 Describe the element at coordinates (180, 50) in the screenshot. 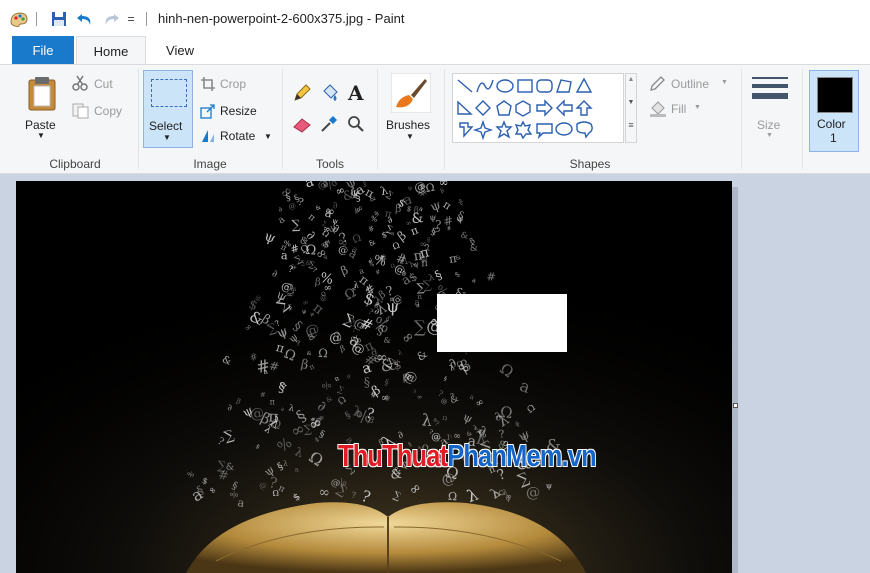

I see `tab-view: View` at that location.